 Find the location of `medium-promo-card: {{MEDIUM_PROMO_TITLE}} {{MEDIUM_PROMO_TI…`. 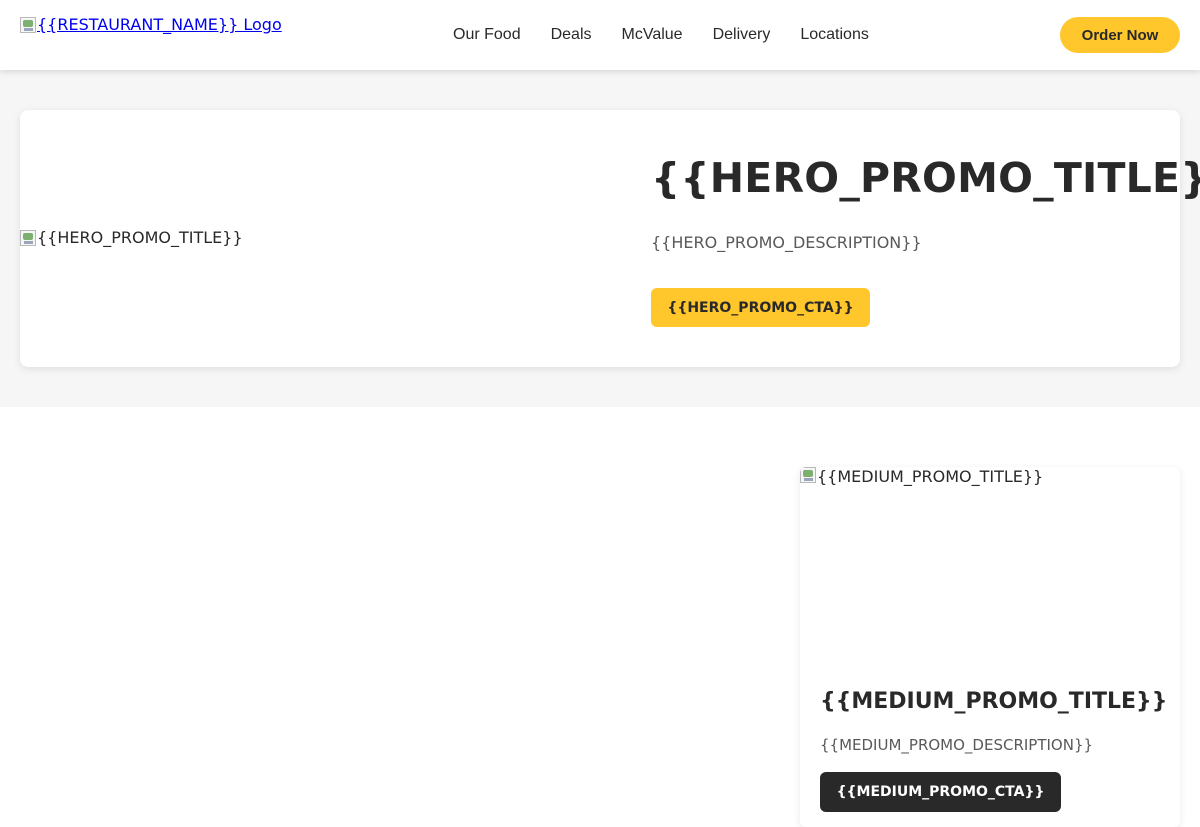

medium-promo-card: {{MEDIUM_PROMO_TITLE}} {{MEDIUM_PROMO_TI… is located at coordinates (990, 647).